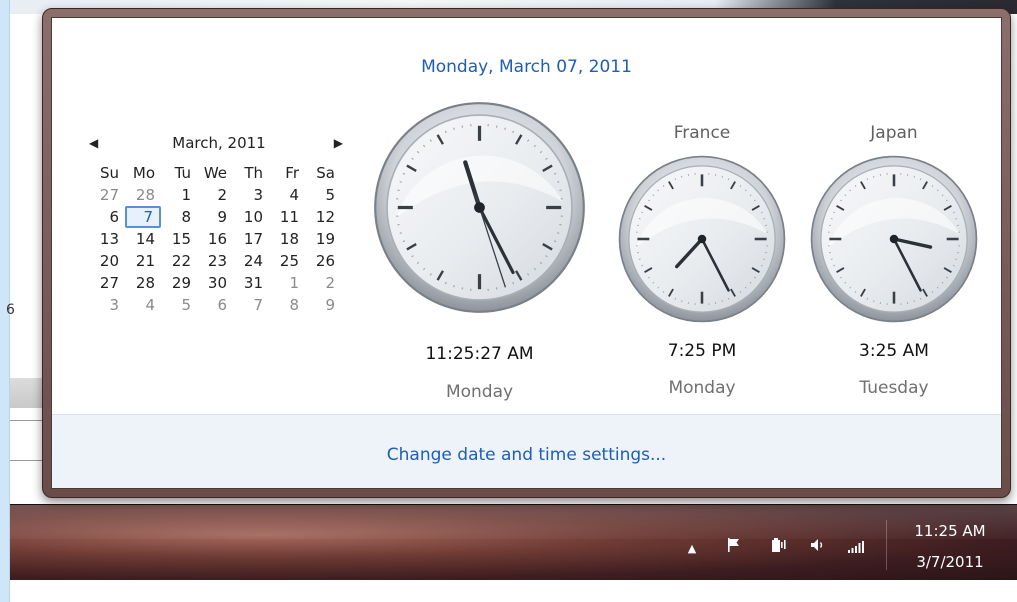 Image resolution: width=1017 pixels, height=602 pixels. What do you see at coordinates (479, 392) in the screenshot?
I see `local-clock-day: Monday` at bounding box center [479, 392].